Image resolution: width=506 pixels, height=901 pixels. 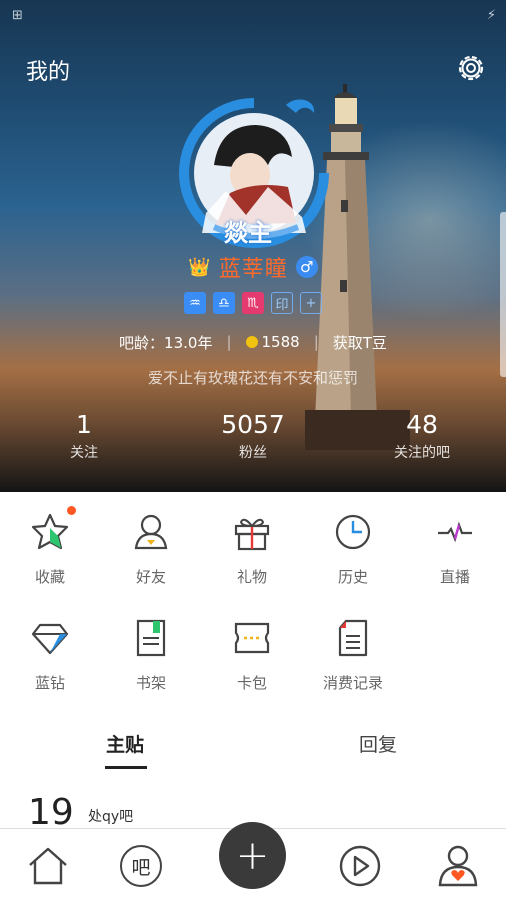 I want to click on bar-forum-icon: 吧, so click(x=141, y=866).